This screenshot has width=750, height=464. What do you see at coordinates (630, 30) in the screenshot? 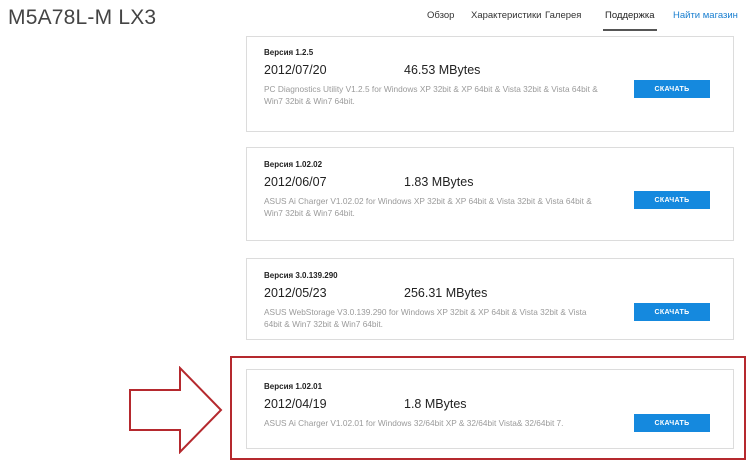
I see `nav-active-indicator` at bounding box center [630, 30].